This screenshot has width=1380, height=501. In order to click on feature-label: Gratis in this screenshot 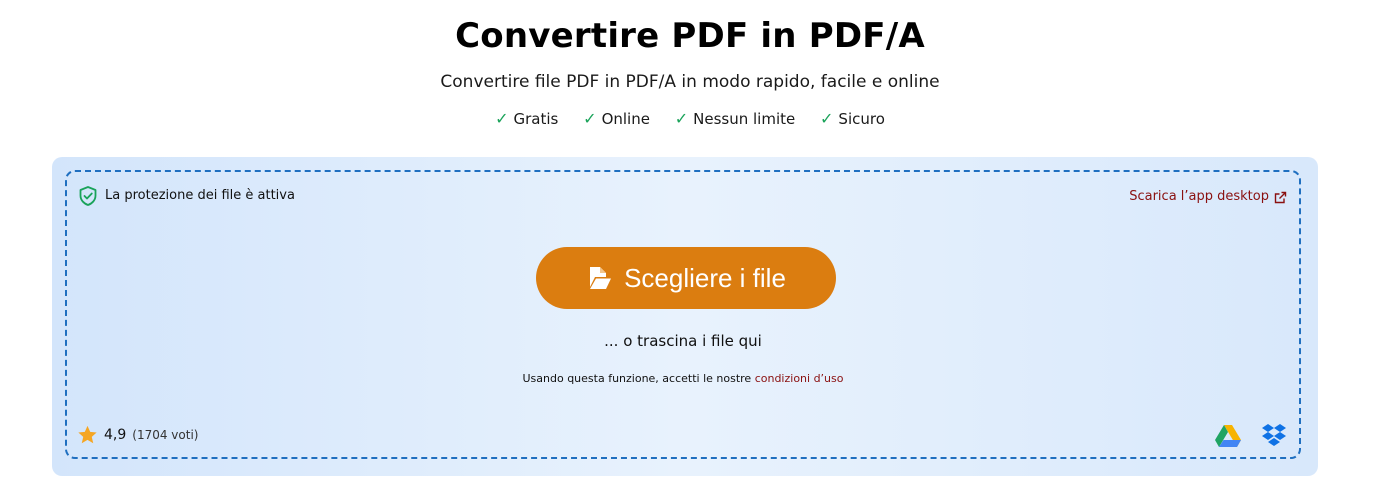, I will do `click(536, 119)`.